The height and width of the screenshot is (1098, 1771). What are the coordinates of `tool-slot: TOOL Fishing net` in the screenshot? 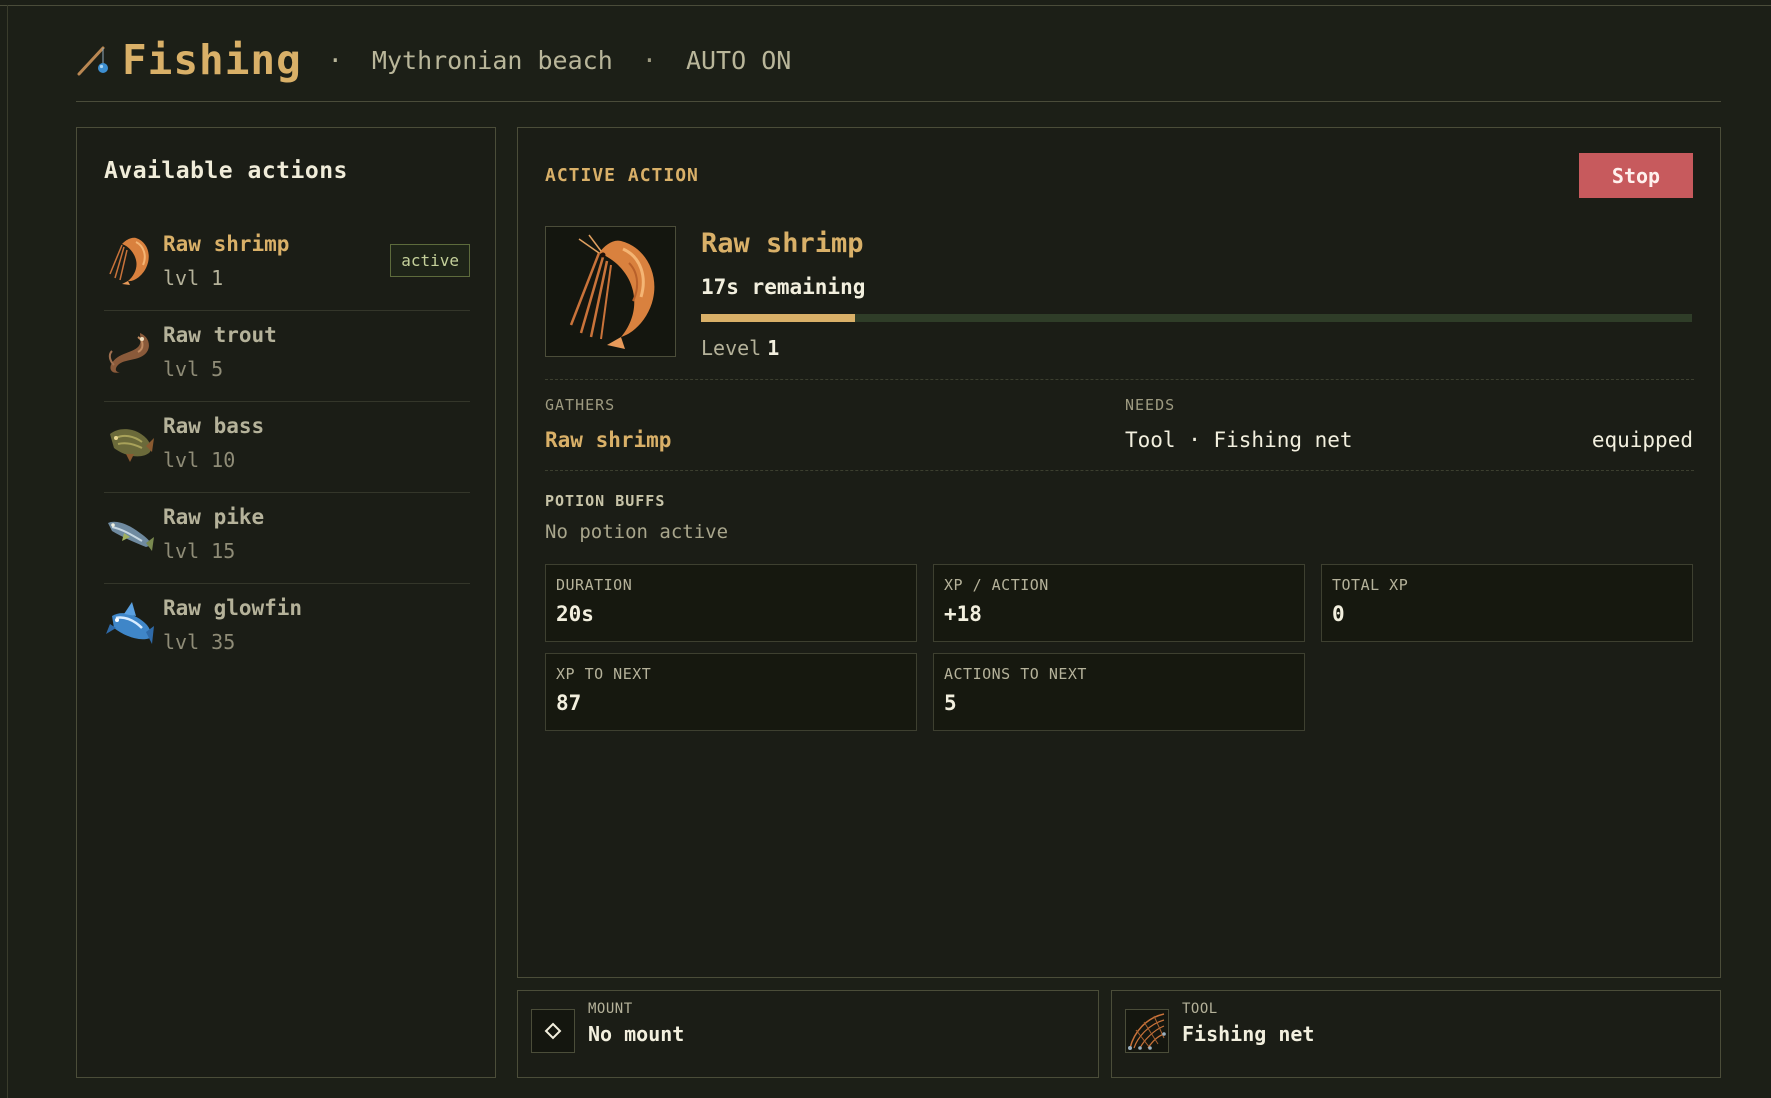 It's located at (1416, 1034).